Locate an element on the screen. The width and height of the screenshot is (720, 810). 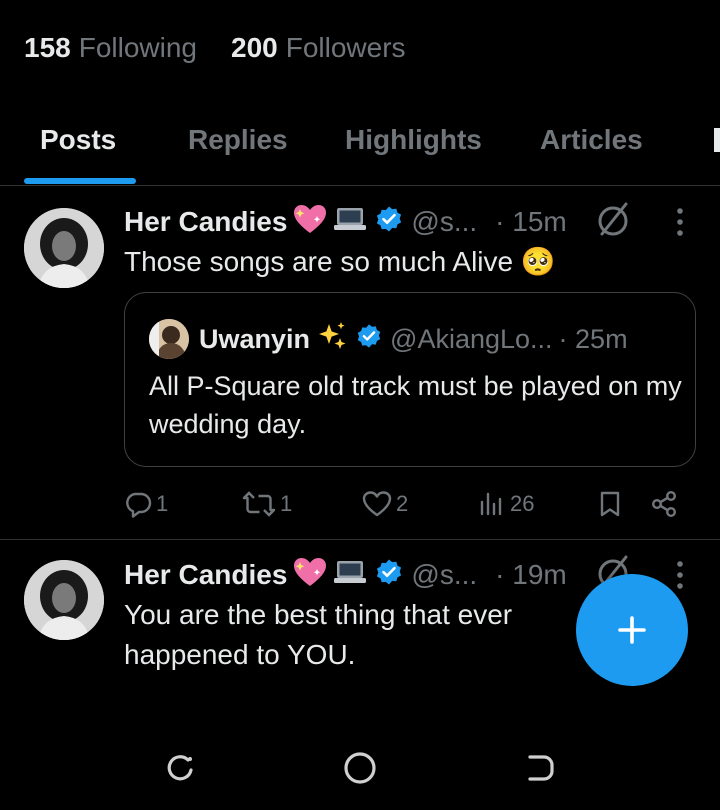
tab-overflow-partial is located at coordinates (717, 140).